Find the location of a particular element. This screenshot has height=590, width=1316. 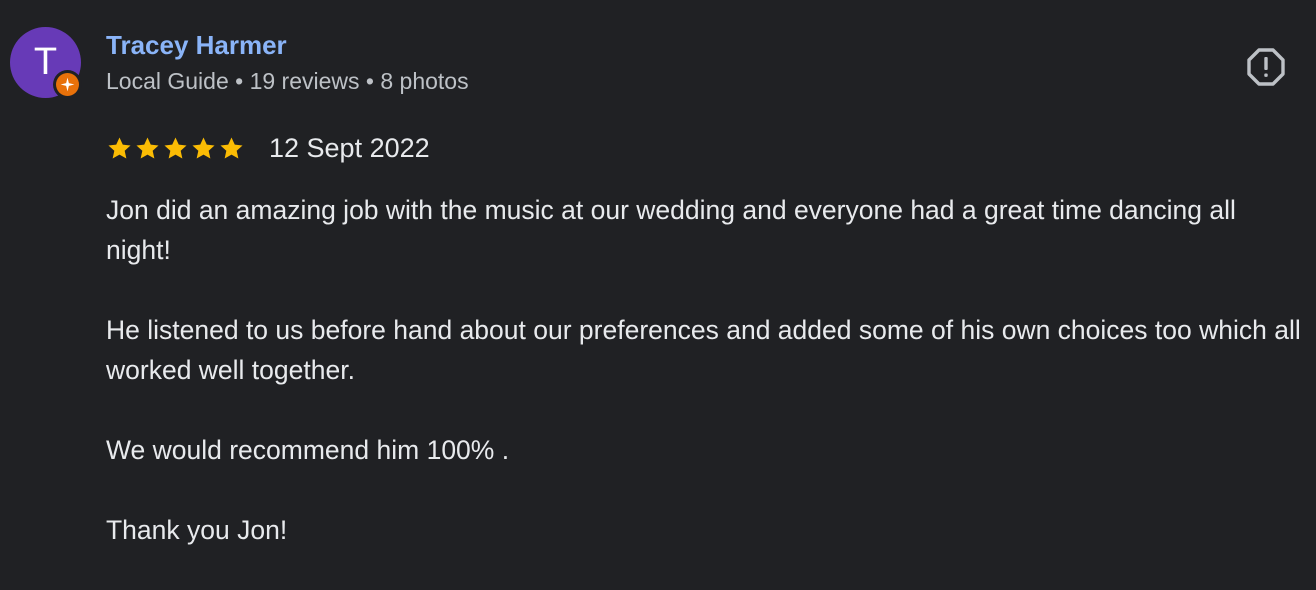

local-guide-star-icon is located at coordinates (67, 84).